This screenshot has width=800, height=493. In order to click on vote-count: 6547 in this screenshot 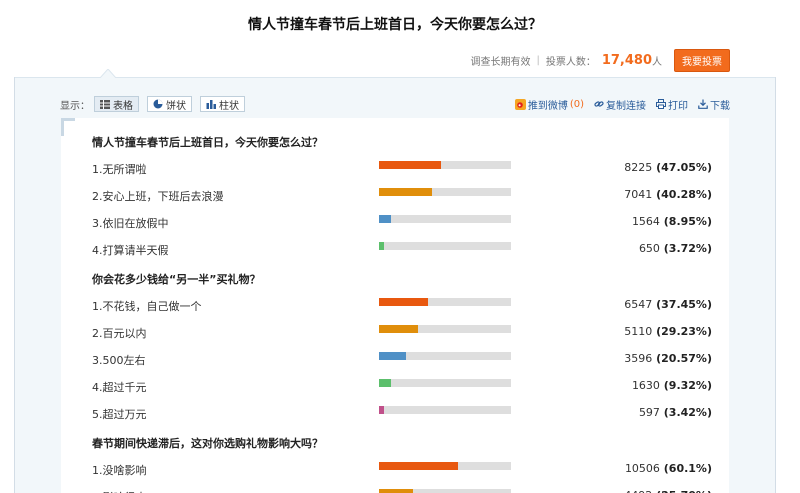, I will do `click(638, 304)`.